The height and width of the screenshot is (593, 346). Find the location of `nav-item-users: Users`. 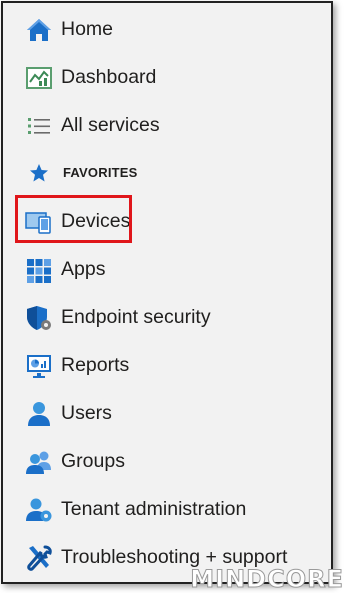

nav-item-users: Users is located at coordinates (166, 413).